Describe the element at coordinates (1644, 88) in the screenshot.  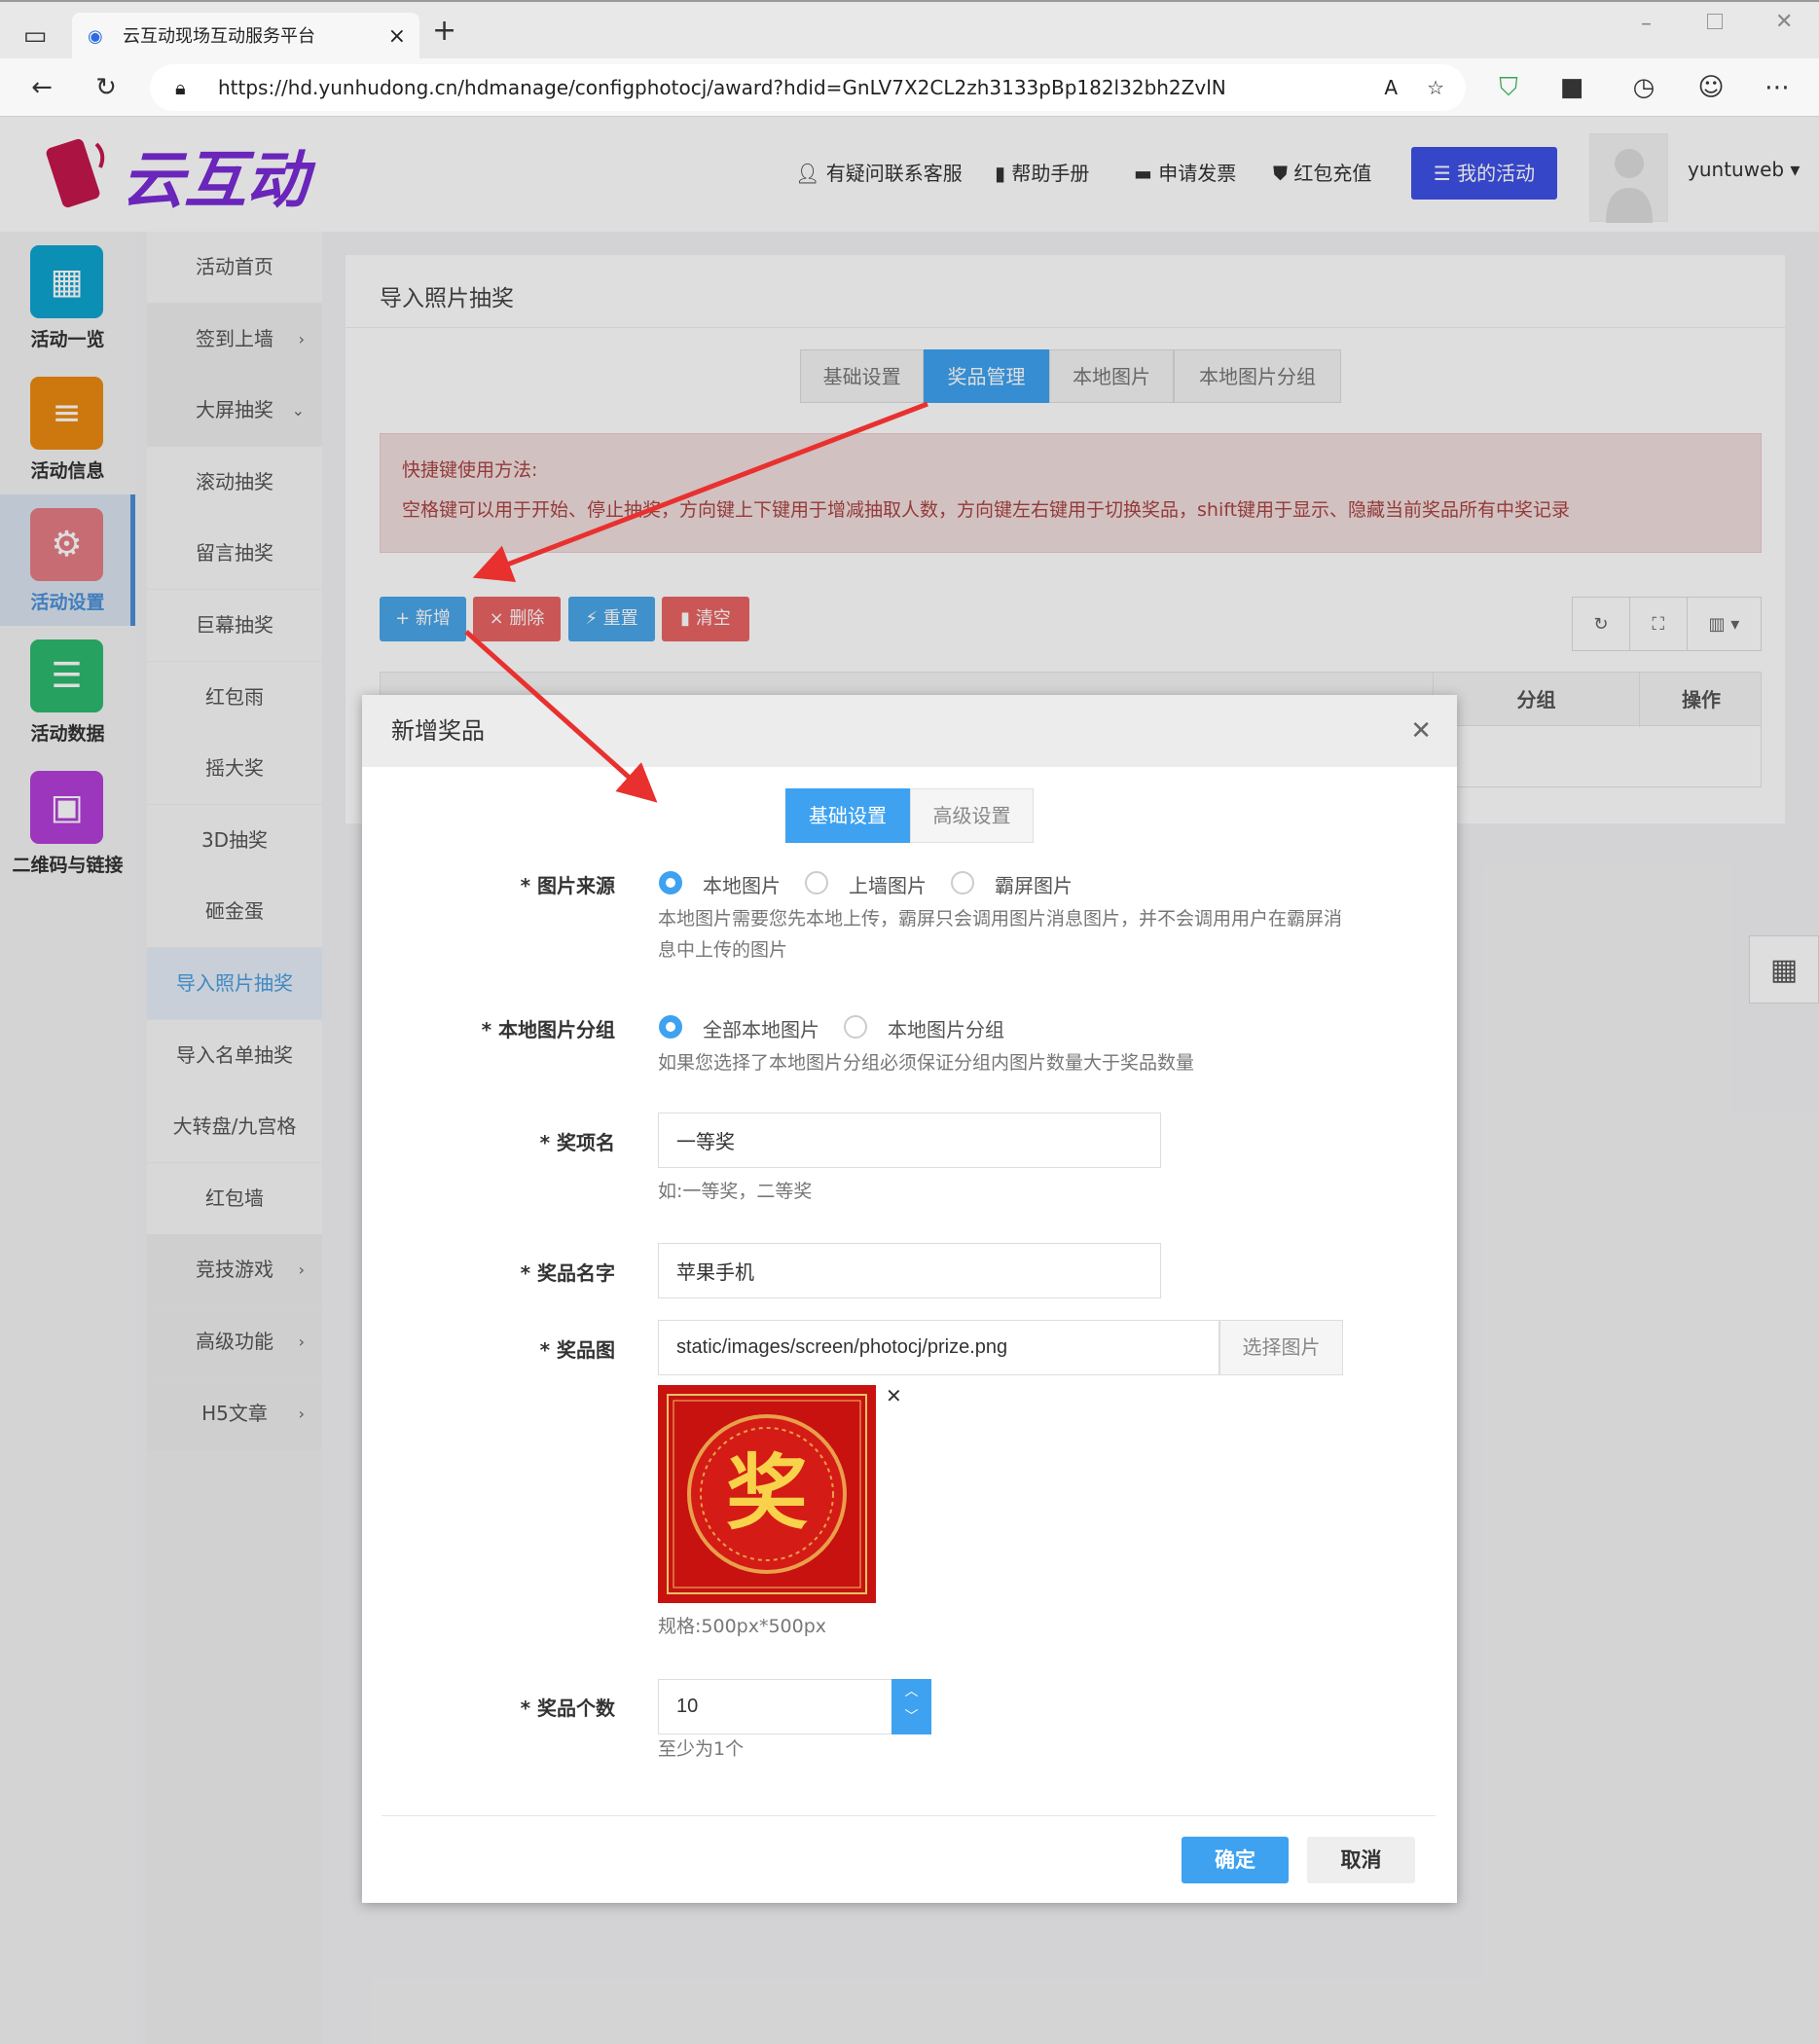
I see `history-icon: ◷` at that location.